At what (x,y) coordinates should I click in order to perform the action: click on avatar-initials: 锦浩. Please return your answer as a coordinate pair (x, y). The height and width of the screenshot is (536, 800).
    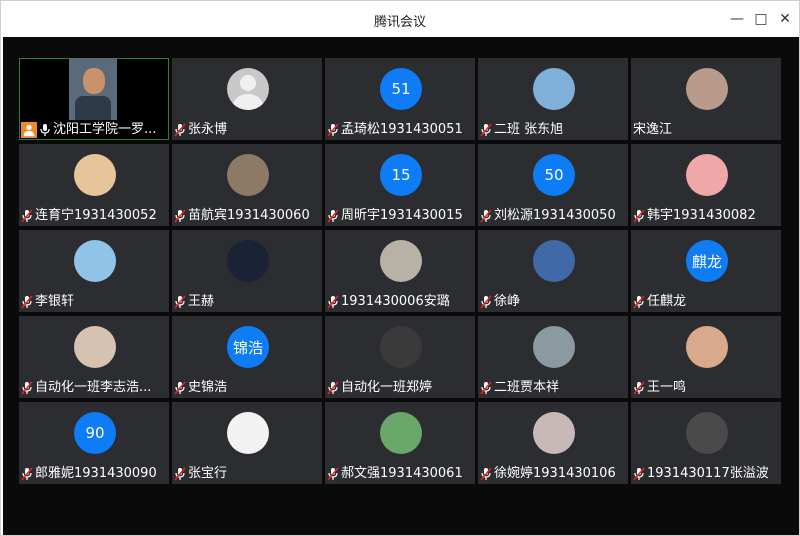
    Looking at the image, I should click on (248, 347).